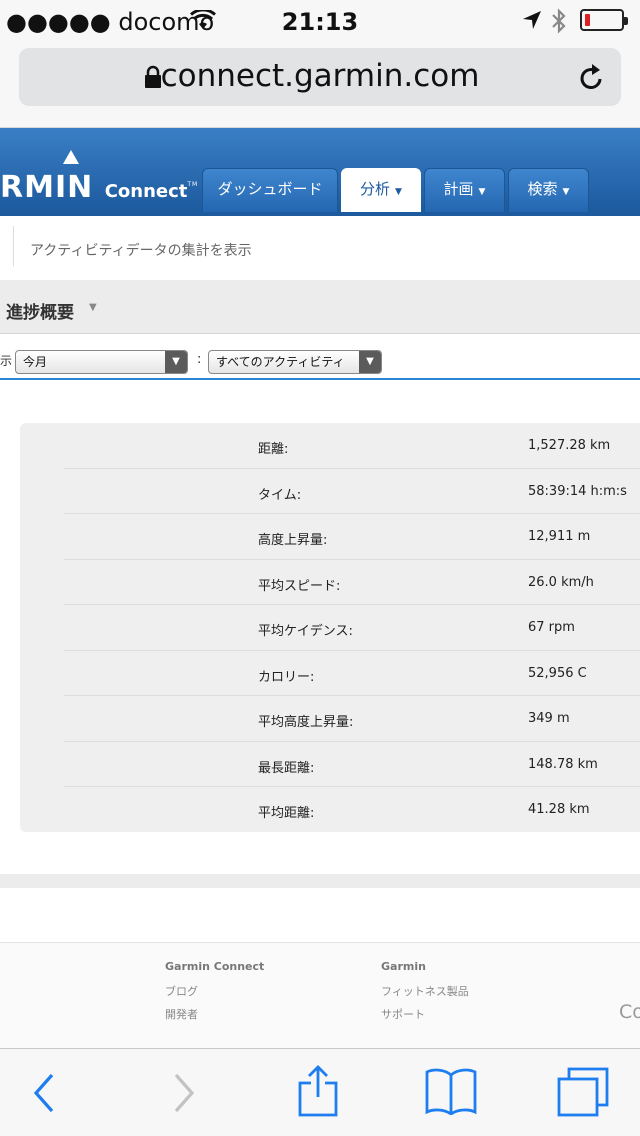  I want to click on share-icon, so click(318, 1091).